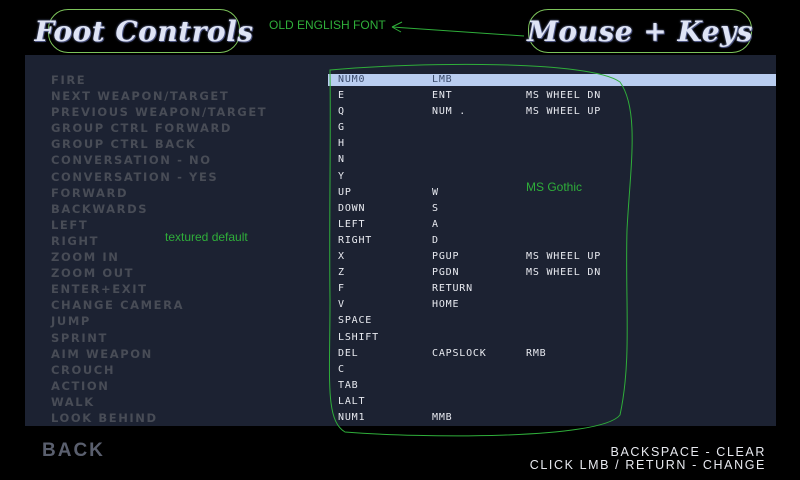 This screenshot has width=800, height=480. I want to click on binding-row: JUMP SPACE, so click(400, 321).